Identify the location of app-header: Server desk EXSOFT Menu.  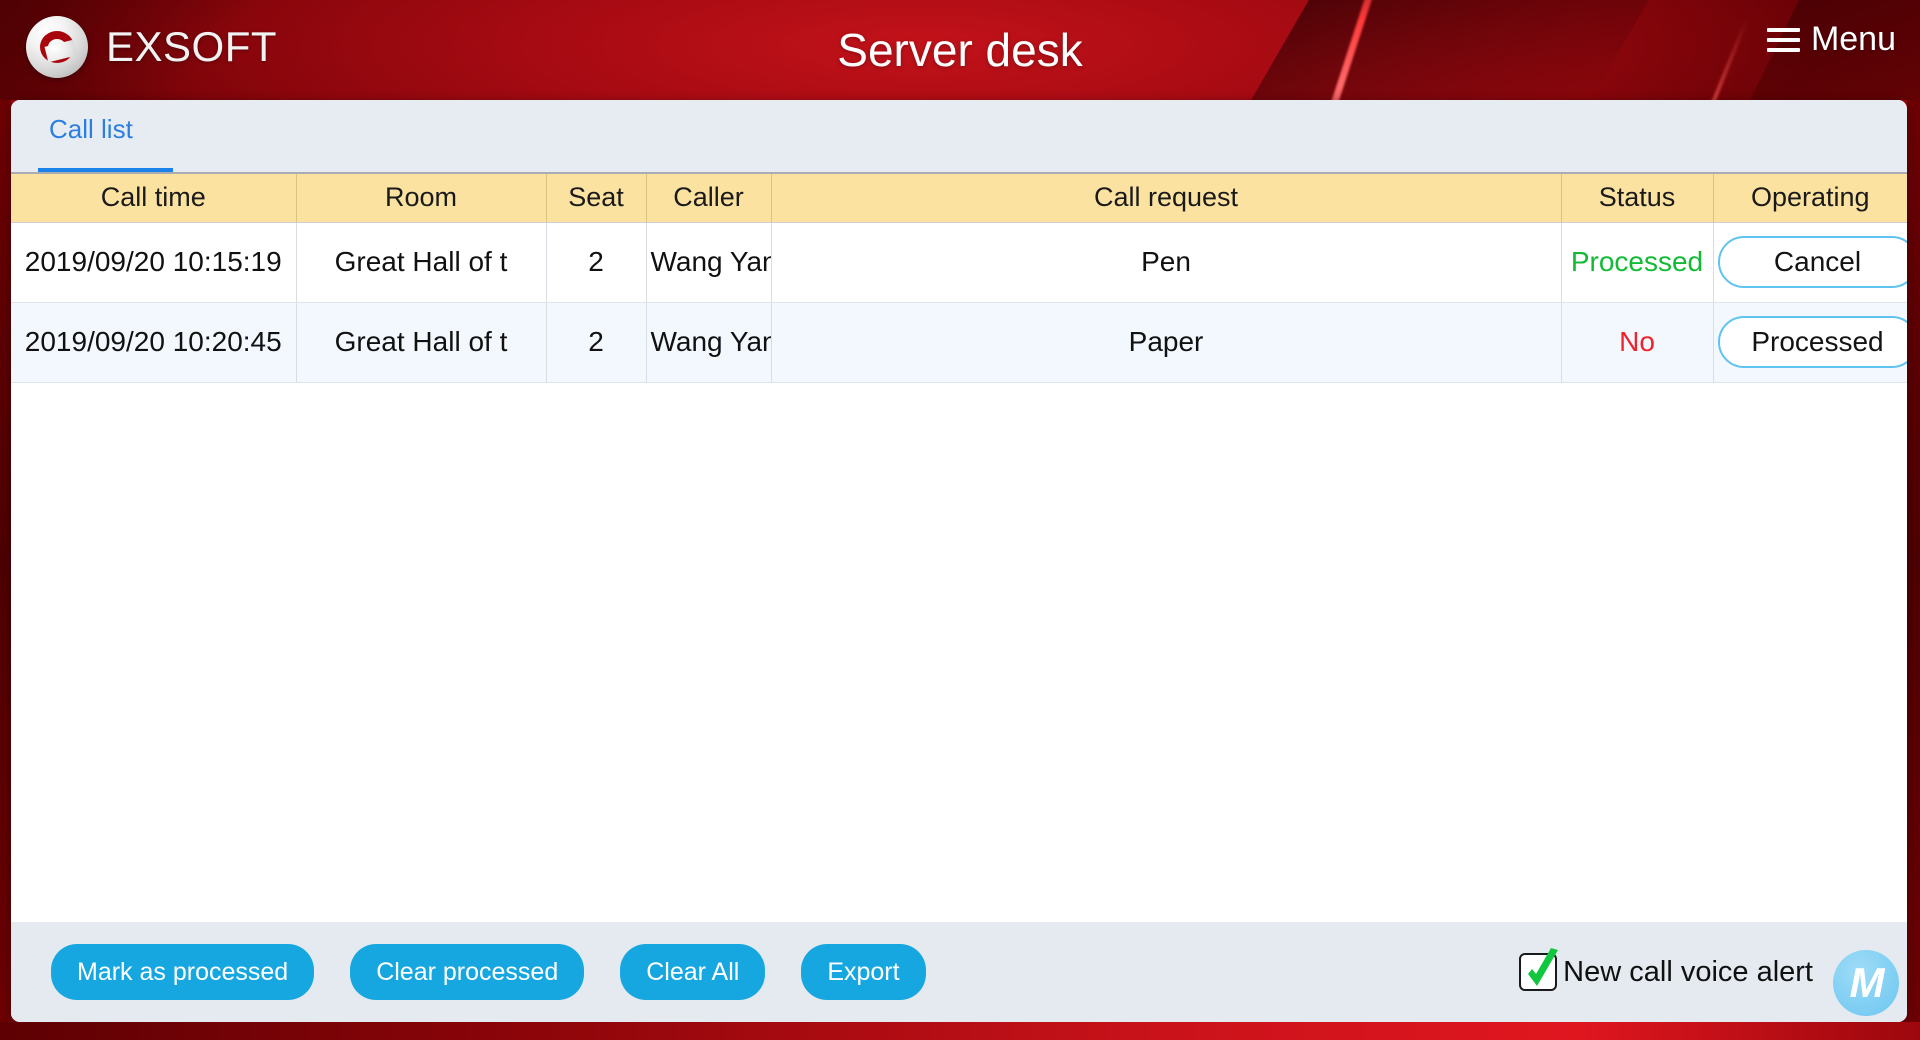
(960, 50).